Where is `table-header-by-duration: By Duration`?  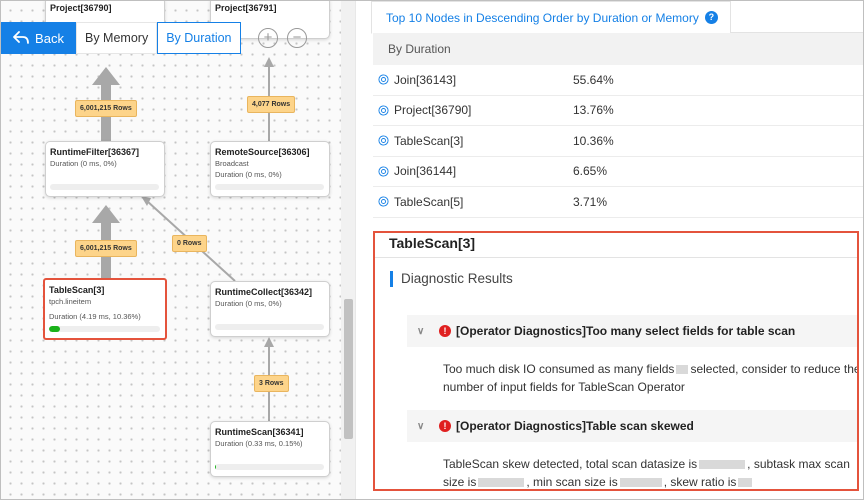 table-header-by-duration: By Duration is located at coordinates (618, 49).